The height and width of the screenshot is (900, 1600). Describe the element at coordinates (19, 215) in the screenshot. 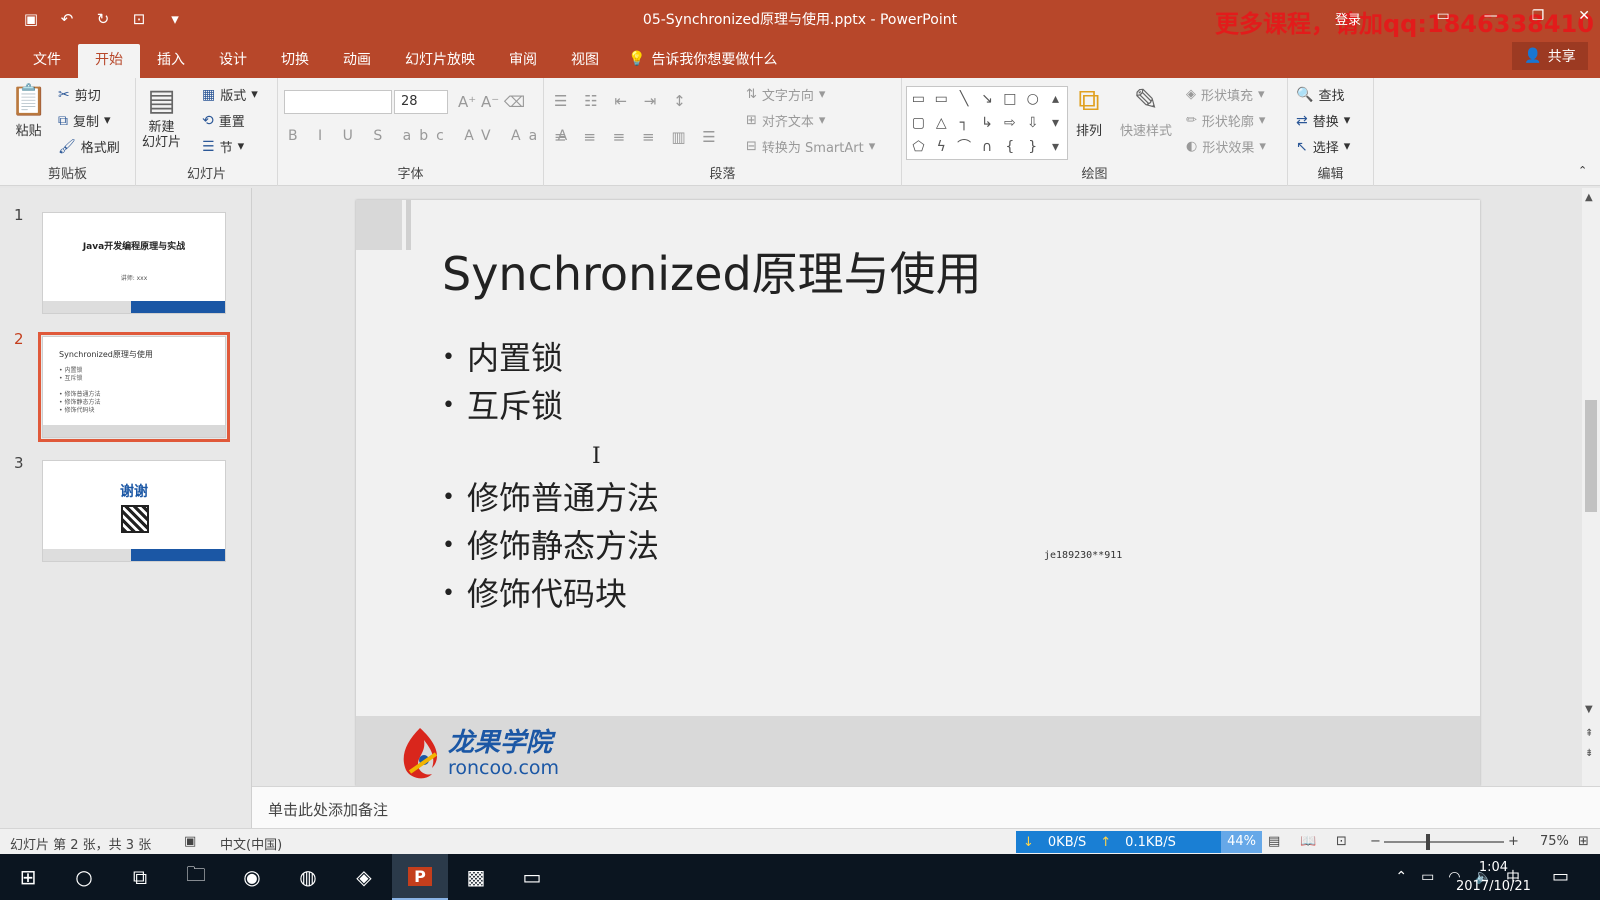

I see `thumbnail-number: 1` at that location.